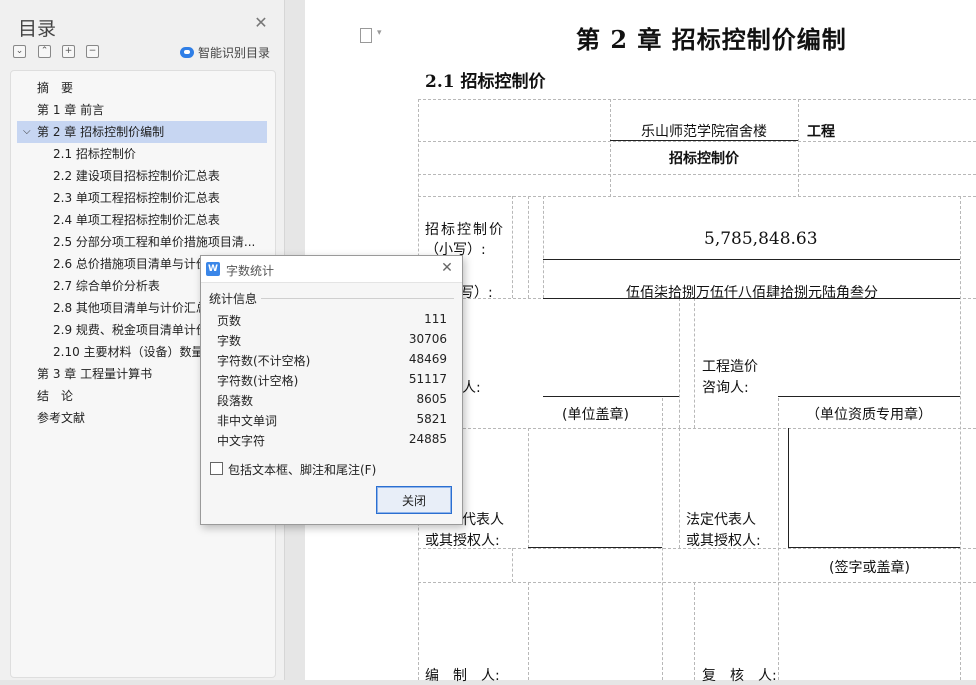 The width and height of the screenshot is (976, 685). Describe the element at coordinates (730, 367) in the screenshot. I see `consultant-label-line1: 工程造价` at that location.